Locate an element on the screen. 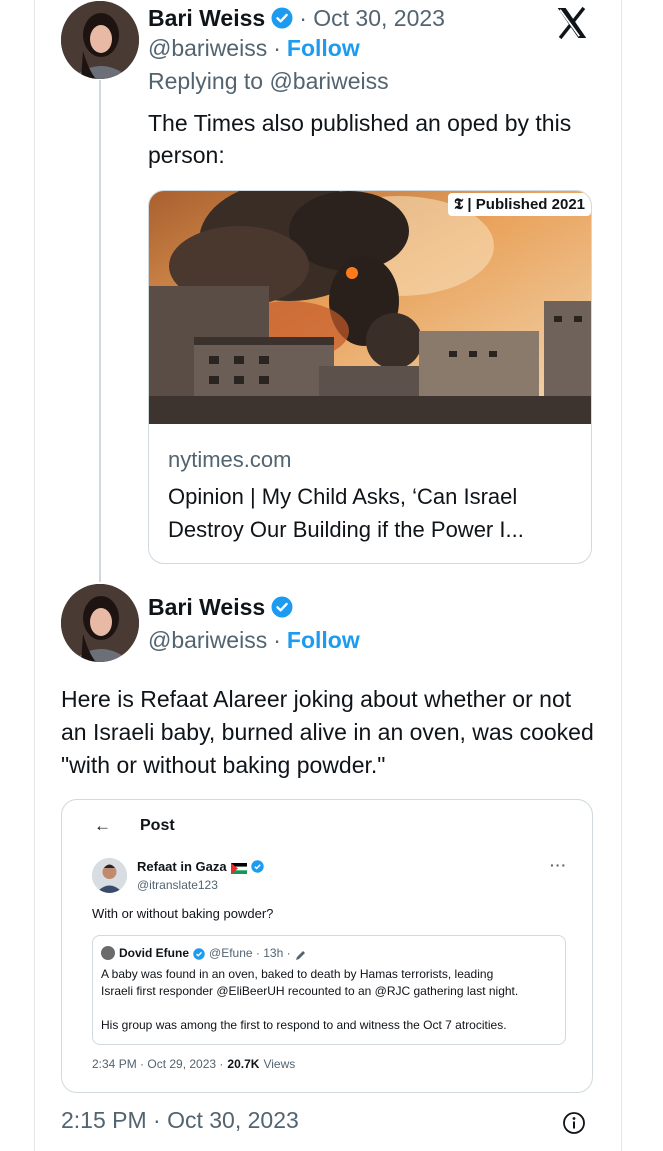 This screenshot has width=663, height=1151. nyt-logo-icon: 𝕿 is located at coordinates (459, 204).